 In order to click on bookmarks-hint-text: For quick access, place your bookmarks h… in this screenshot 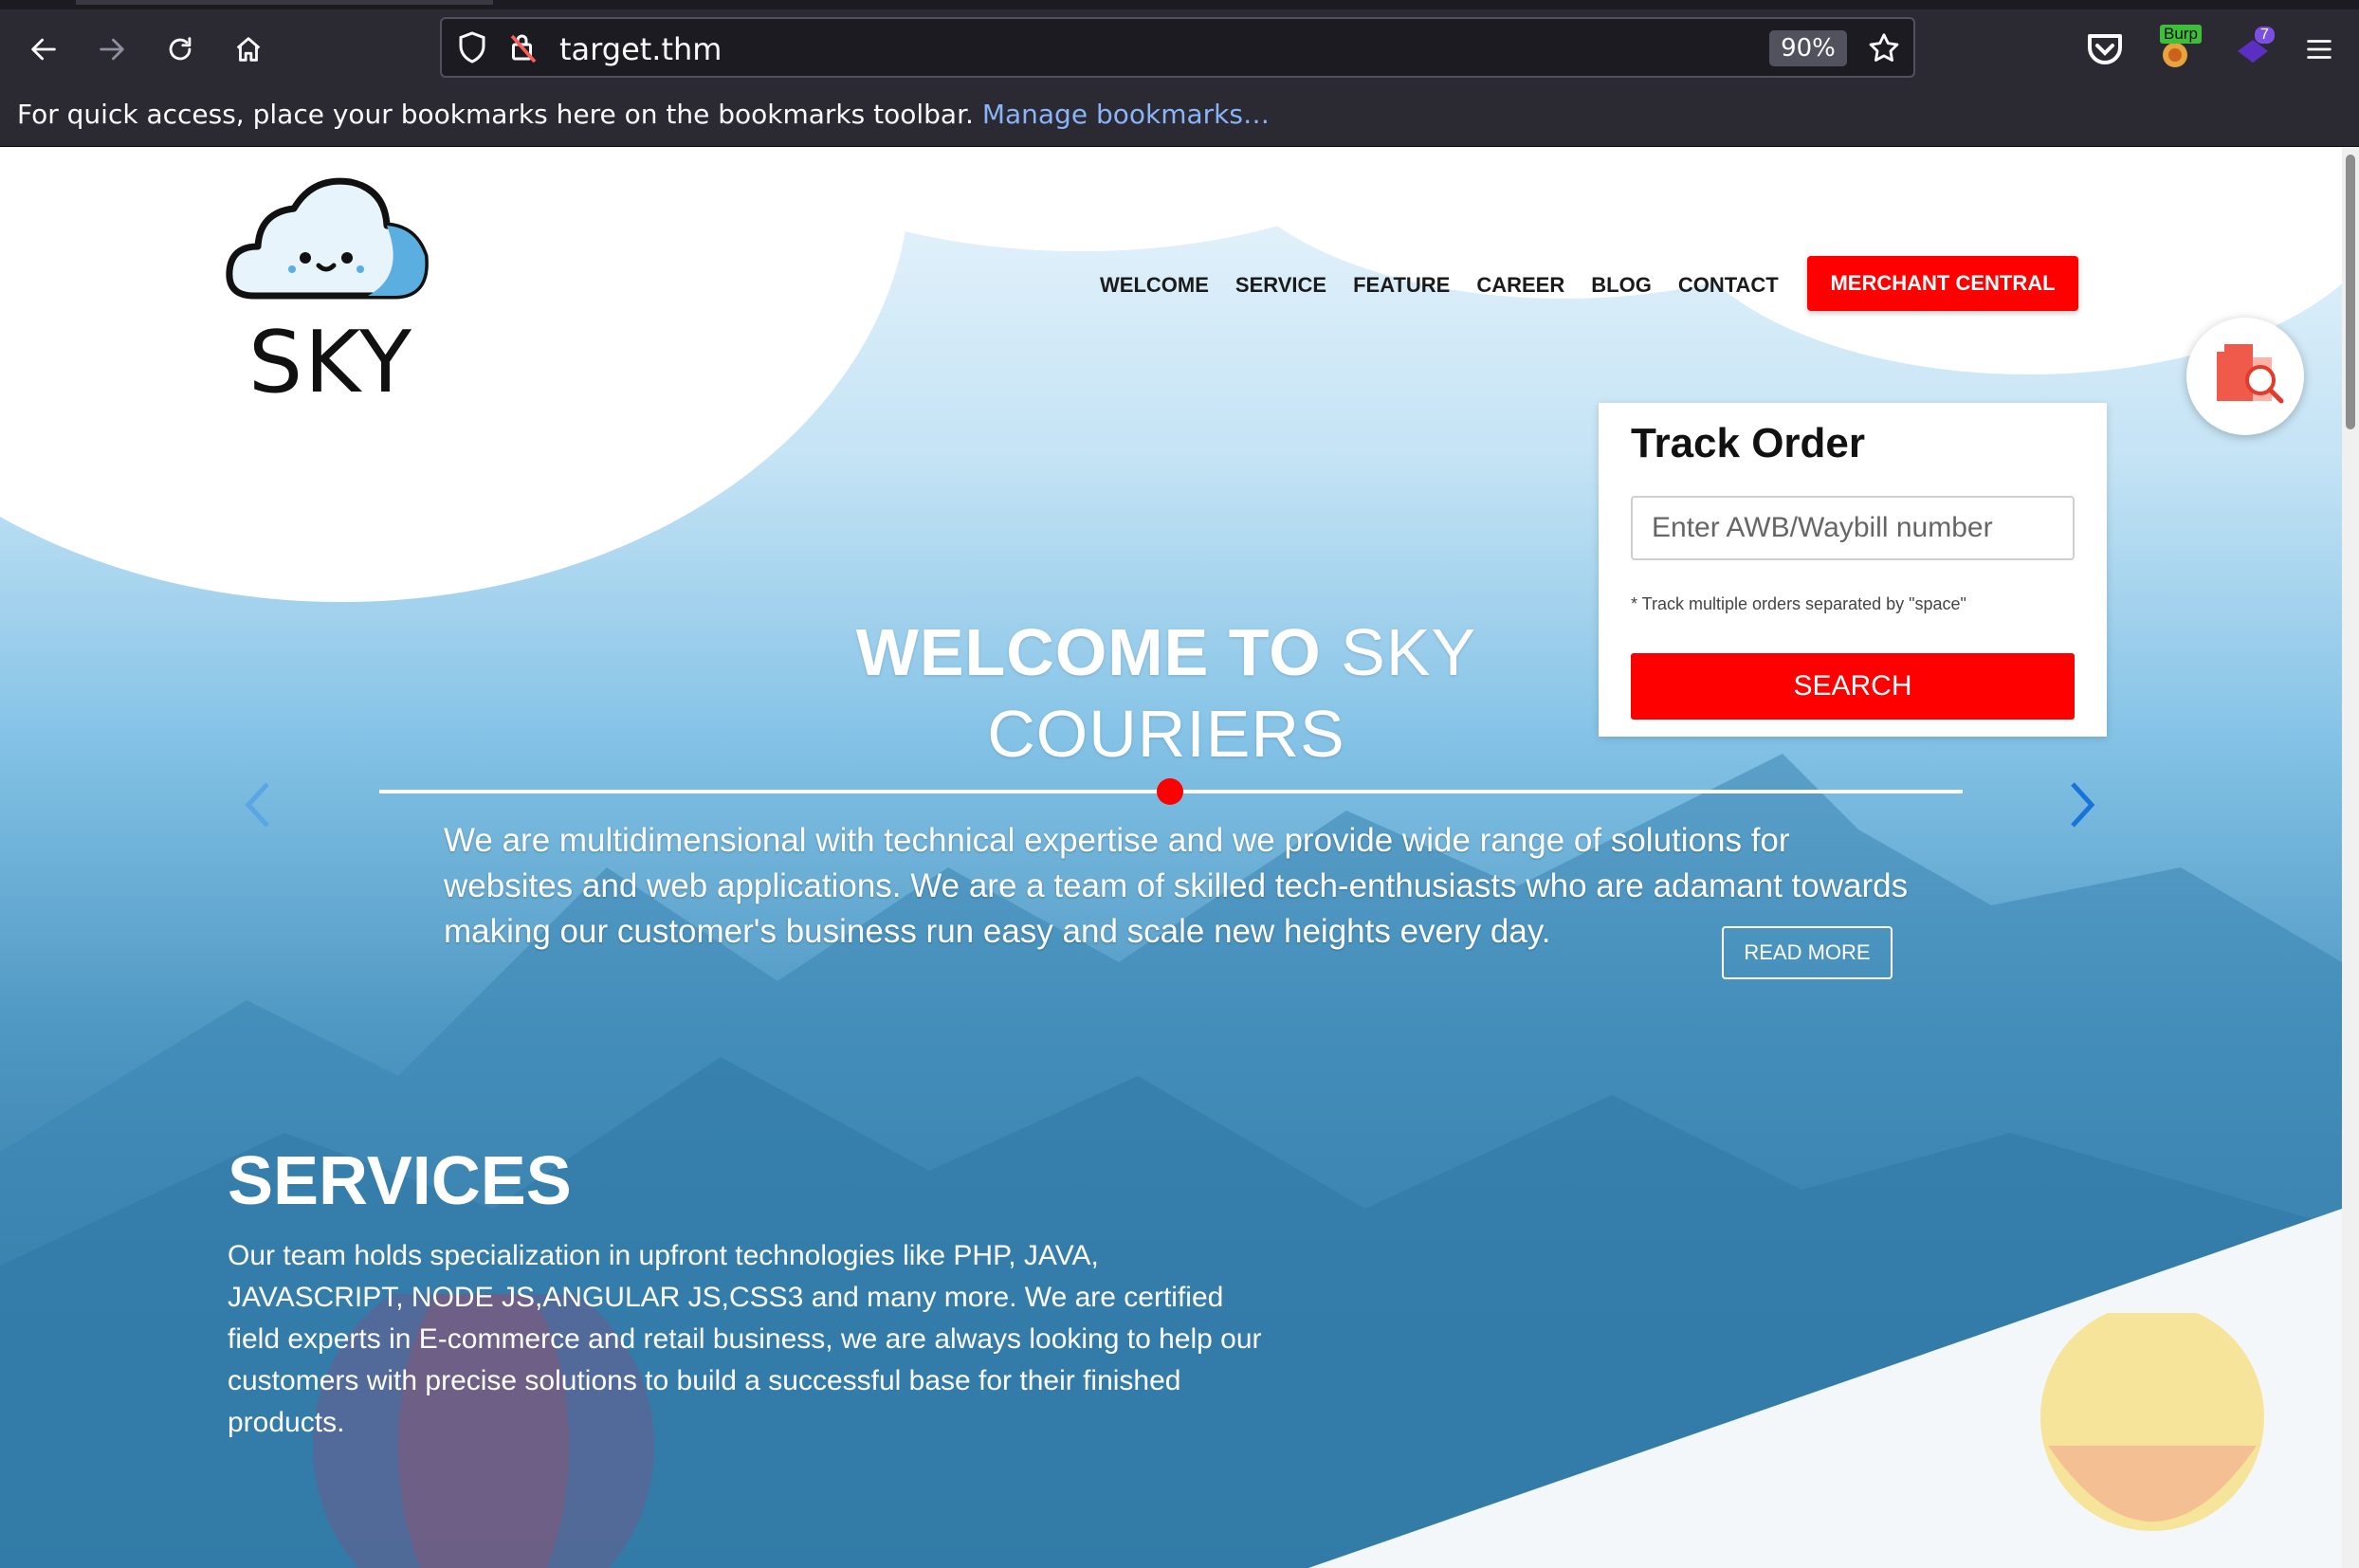, I will do `click(495, 114)`.